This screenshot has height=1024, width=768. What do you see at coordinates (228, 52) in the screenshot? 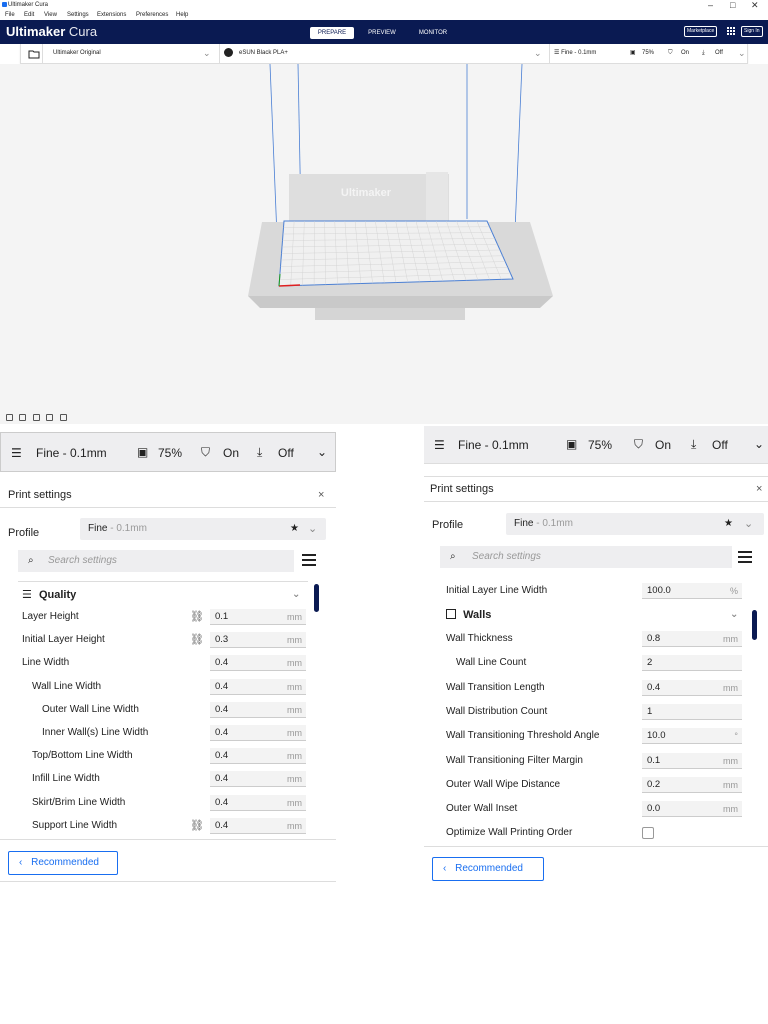
I see `material-spool-icon` at bounding box center [228, 52].